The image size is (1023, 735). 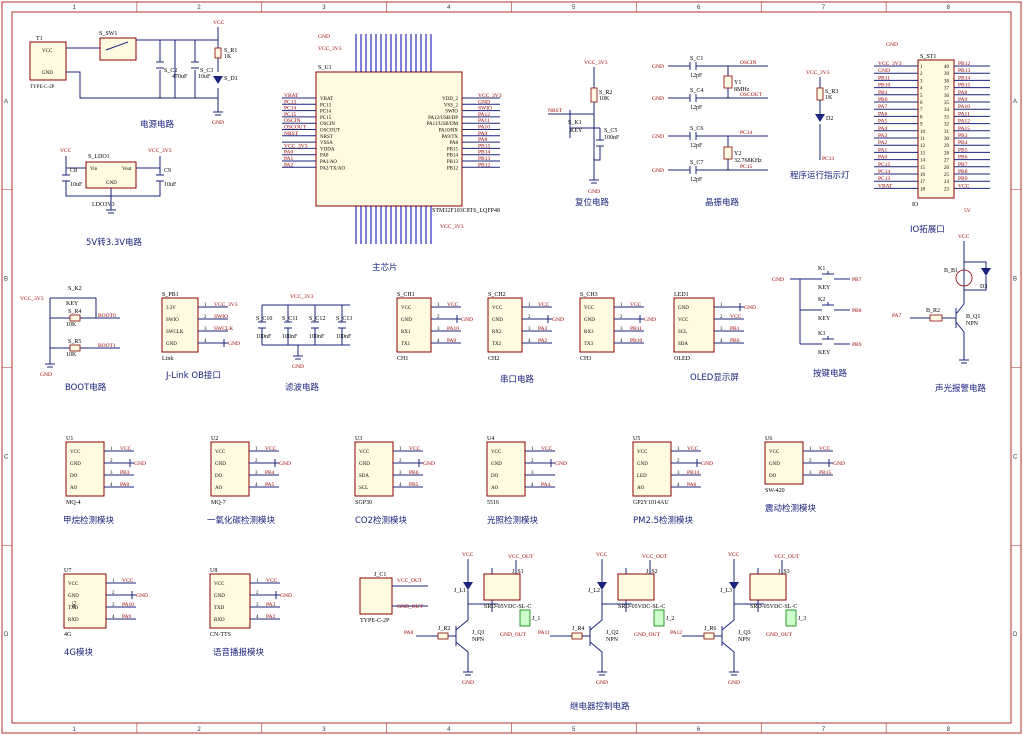 I want to click on module-part: GP2Y1014AU, so click(x=651, y=503).